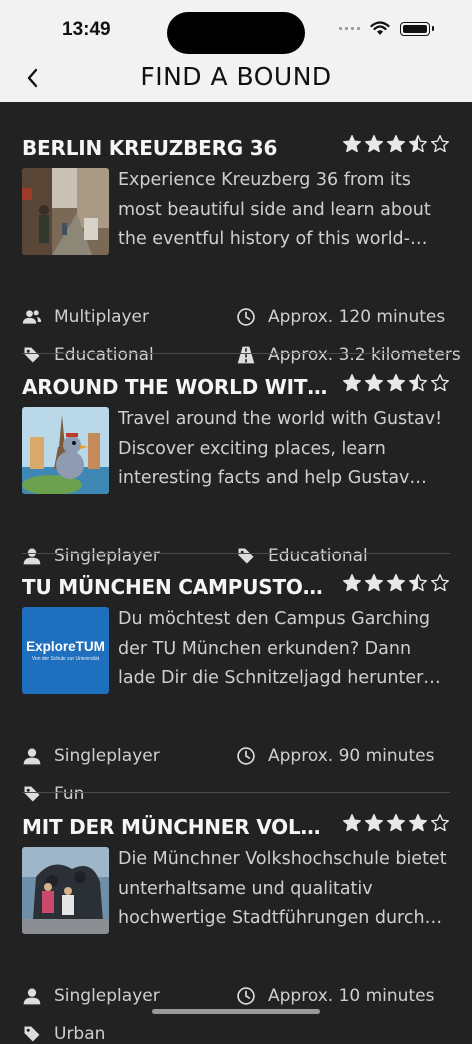 The height and width of the screenshot is (1044, 472). I want to click on meta-distance: Approx. 3.2 kilometers, so click(348, 355).